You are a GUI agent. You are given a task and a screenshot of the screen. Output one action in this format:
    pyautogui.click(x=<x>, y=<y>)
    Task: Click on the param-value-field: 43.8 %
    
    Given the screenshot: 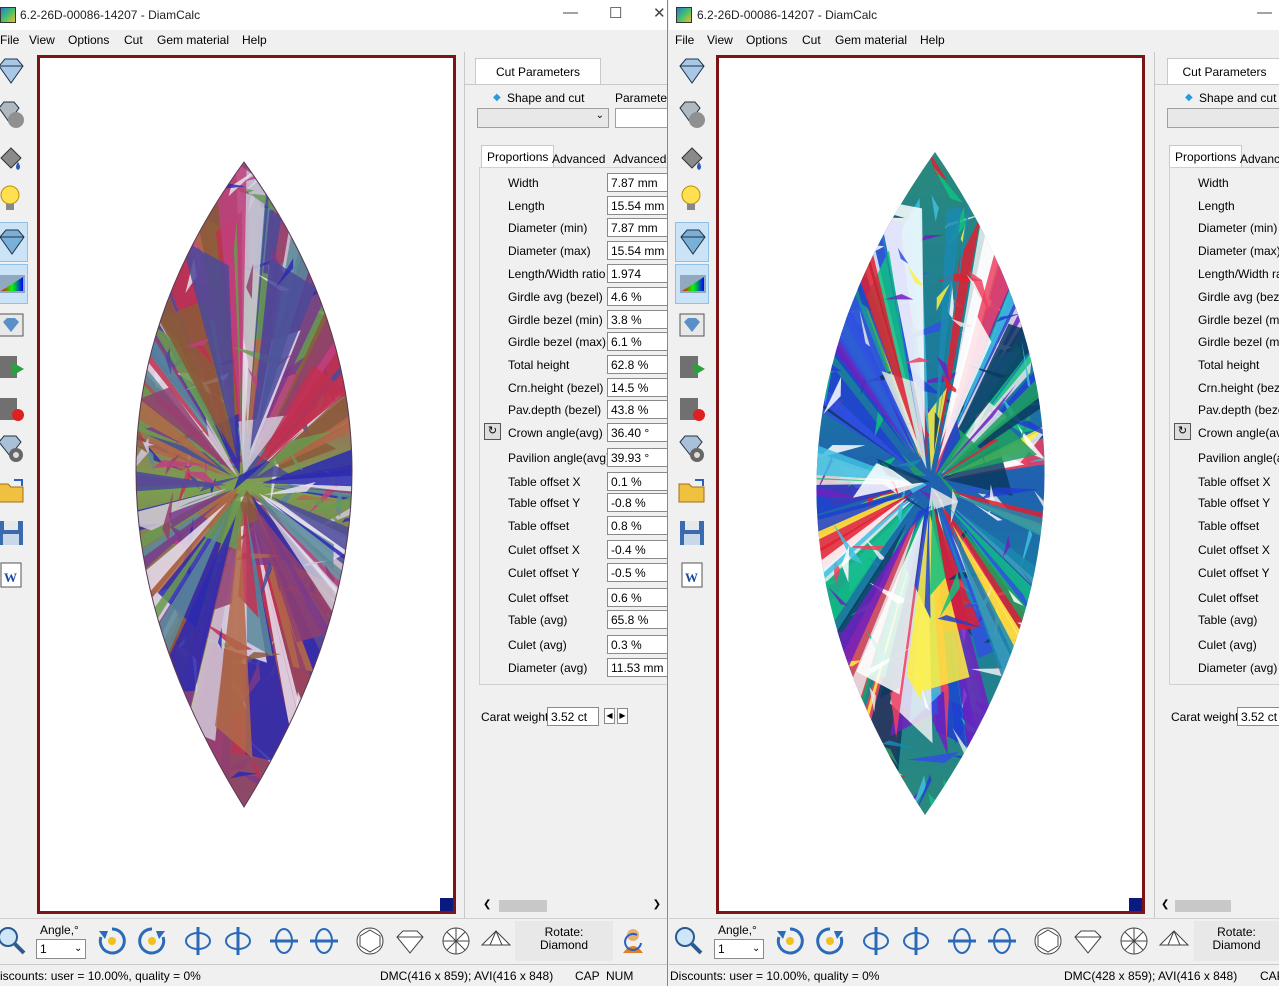 What is the action you would take?
    pyautogui.click(x=637, y=409)
    